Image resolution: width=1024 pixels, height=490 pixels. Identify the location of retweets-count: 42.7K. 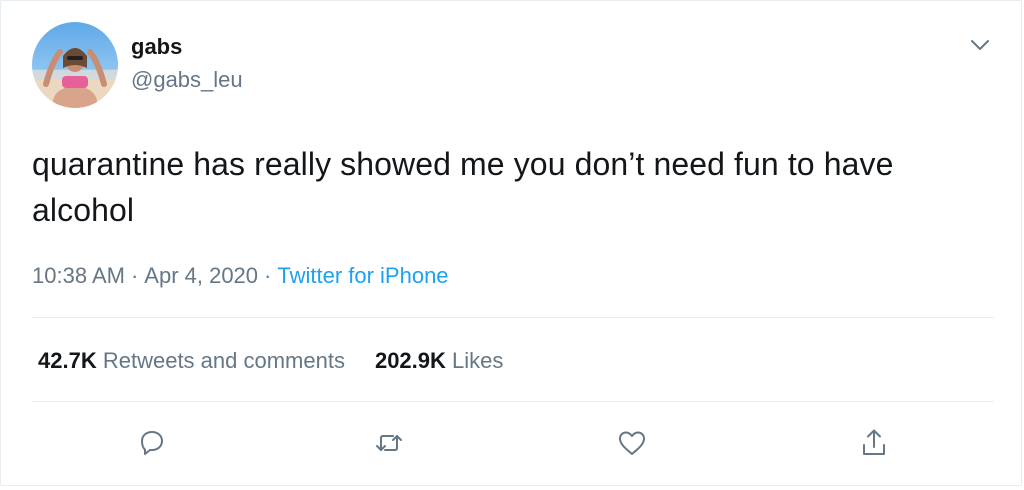
(67, 360).